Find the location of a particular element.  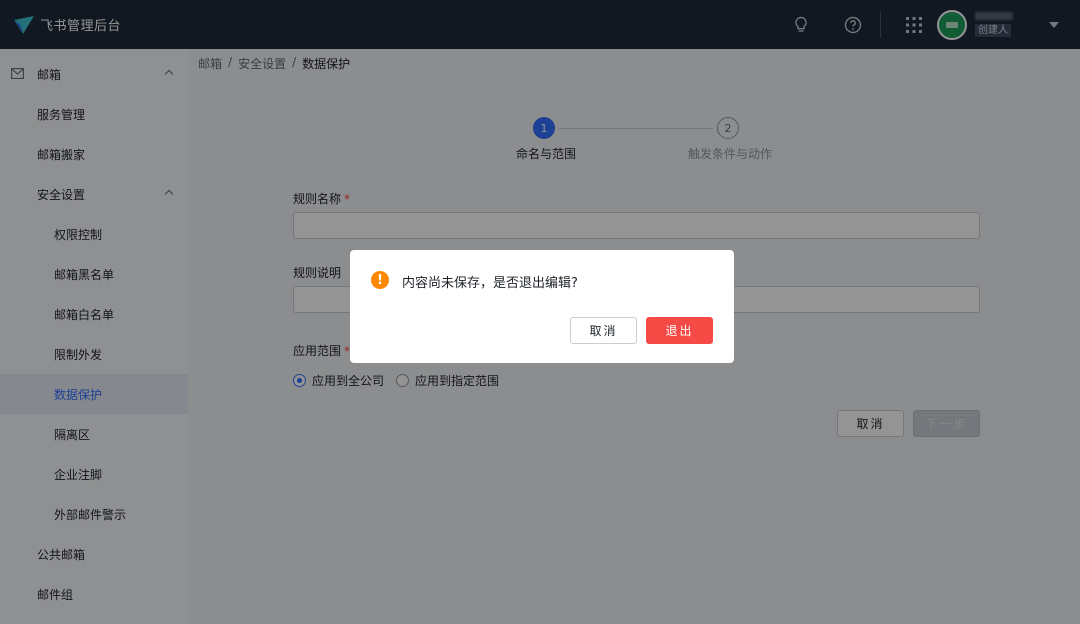

dialog-cancel-button: 取消 is located at coordinates (603, 330).